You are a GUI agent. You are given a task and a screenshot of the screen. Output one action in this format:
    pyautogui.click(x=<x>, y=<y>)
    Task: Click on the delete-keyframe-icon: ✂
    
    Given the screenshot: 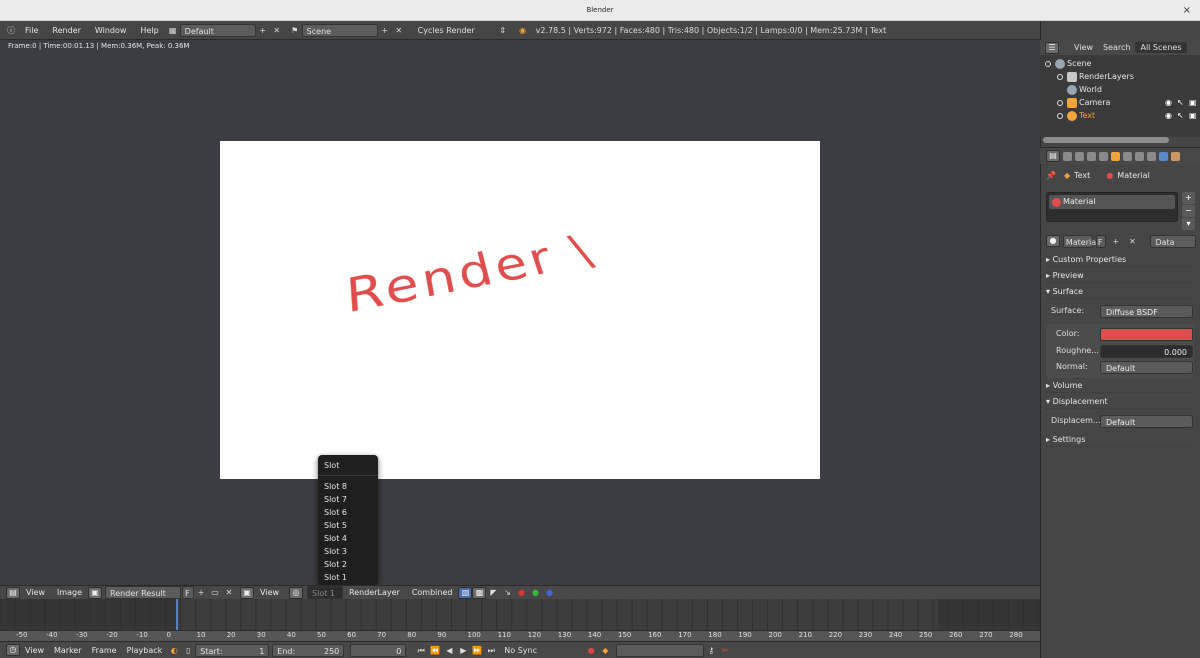 What is the action you would take?
    pyautogui.click(x=725, y=650)
    